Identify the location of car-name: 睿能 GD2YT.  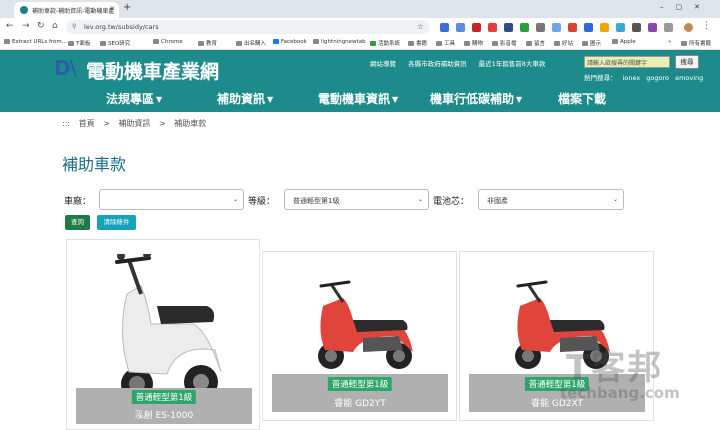
(360, 404).